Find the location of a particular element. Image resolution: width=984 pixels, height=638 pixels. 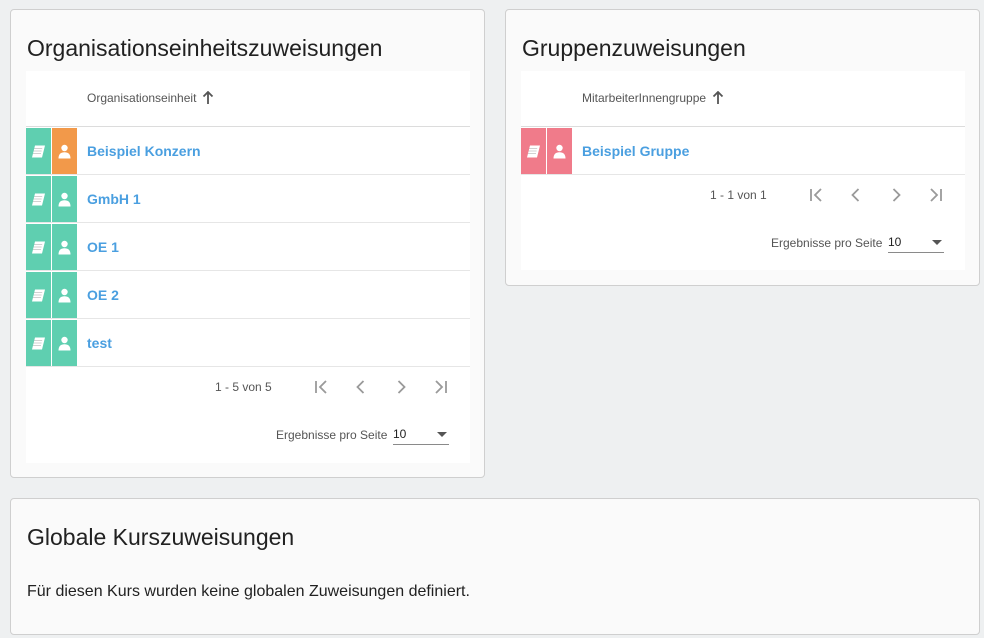

groups-per-page-label: Ergebnisse pro Seite is located at coordinates (827, 243).